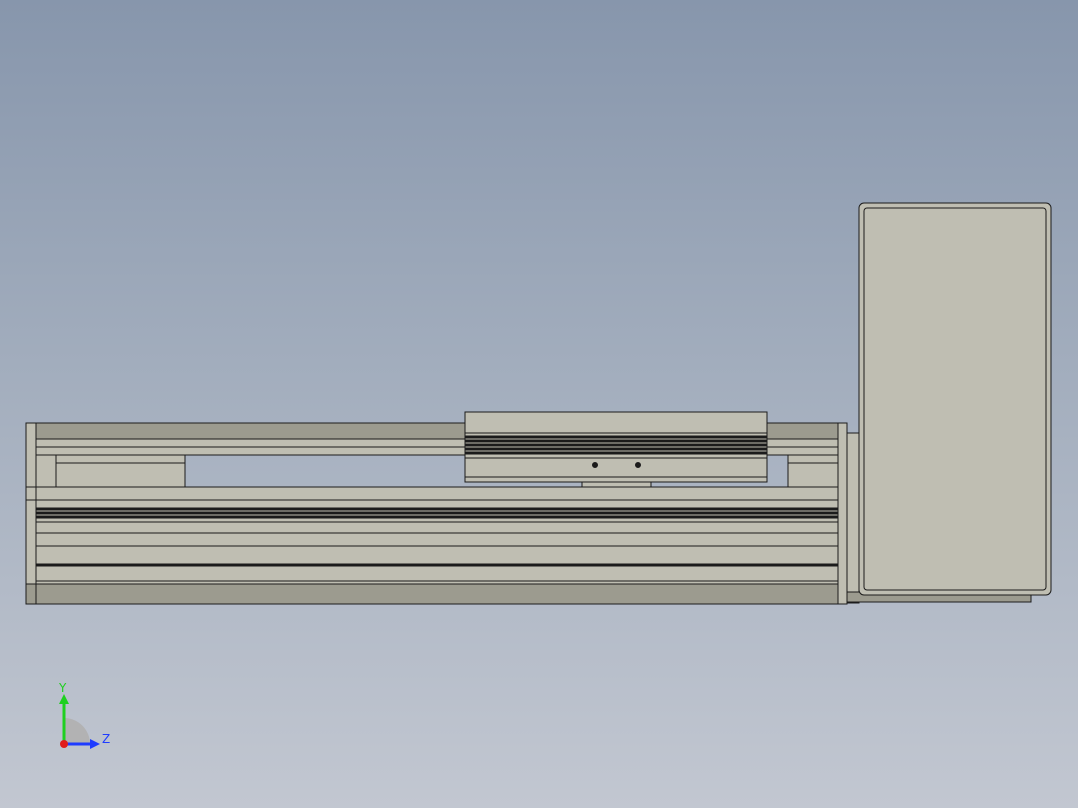  I want to click on motor-housing, so click(955, 399).